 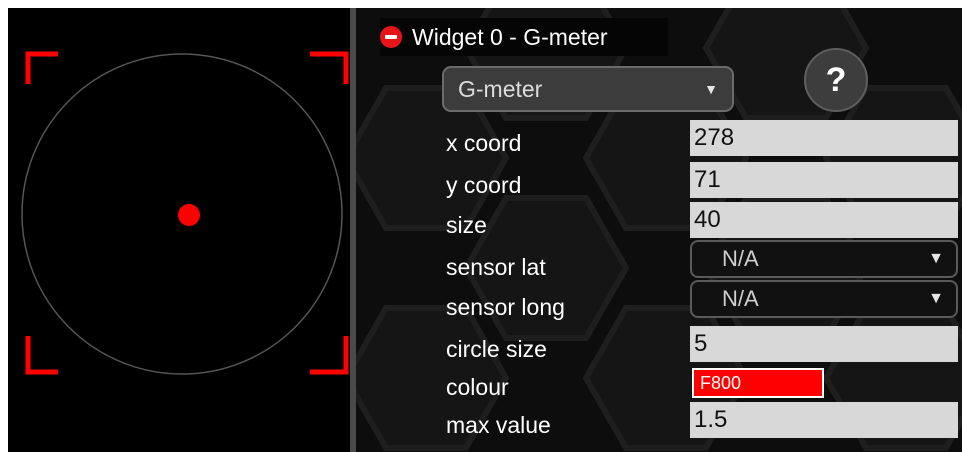 I want to click on field-row-x-coord: x coord 278, so click(x=659, y=140).